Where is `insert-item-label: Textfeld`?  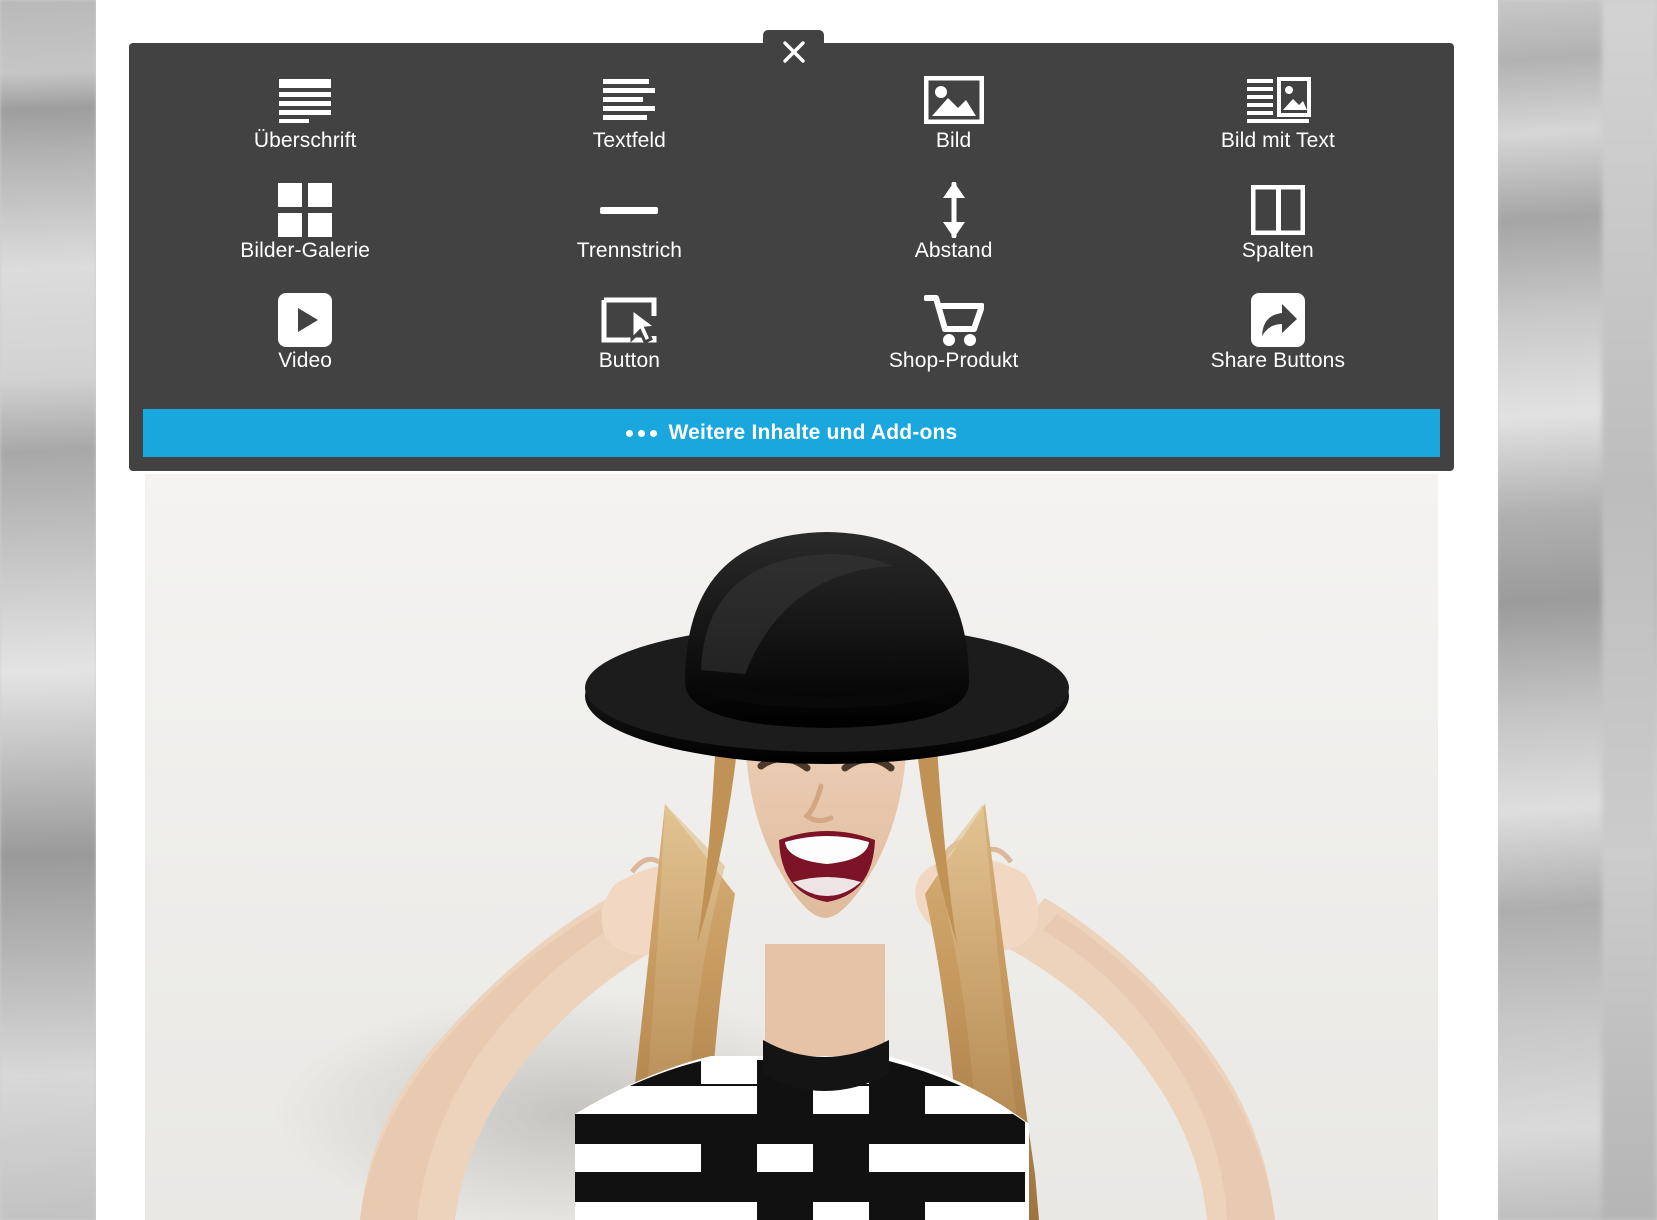 insert-item-label: Textfeld is located at coordinates (629, 140).